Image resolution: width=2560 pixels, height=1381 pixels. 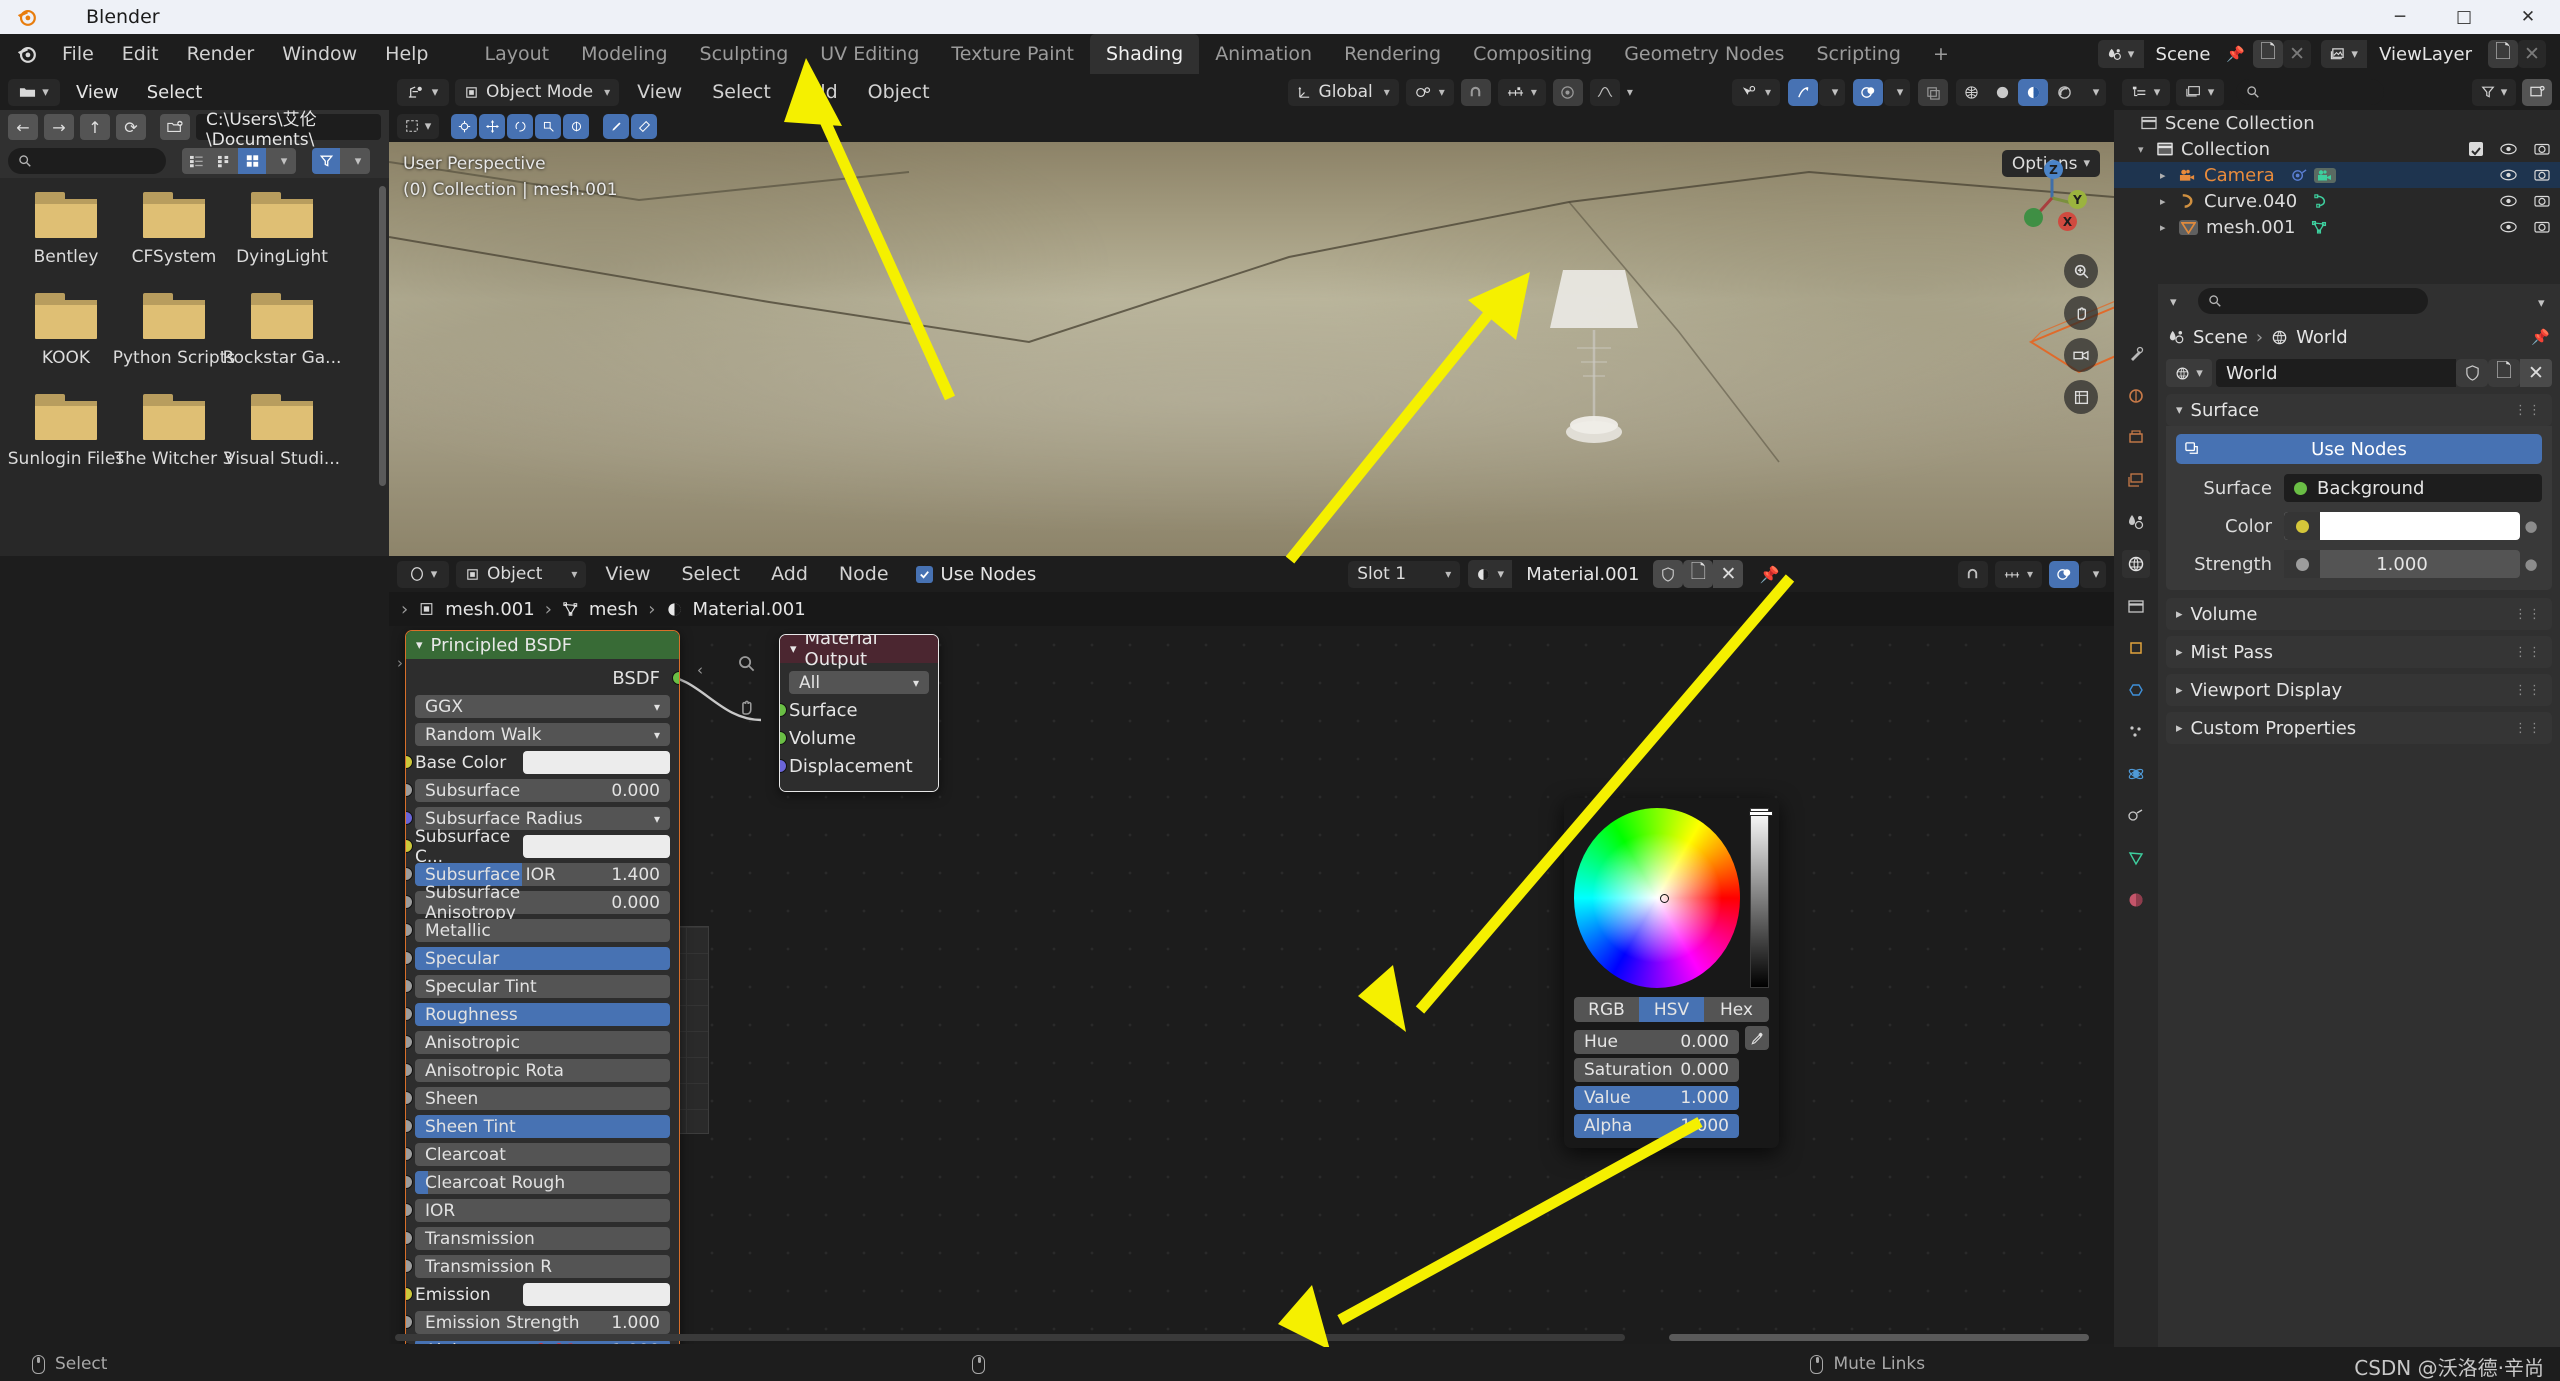 What do you see at coordinates (2433, 54) in the screenshot?
I see `viewlayer-datablock-selector: ViewLayer 🗋 ✕` at bounding box center [2433, 54].